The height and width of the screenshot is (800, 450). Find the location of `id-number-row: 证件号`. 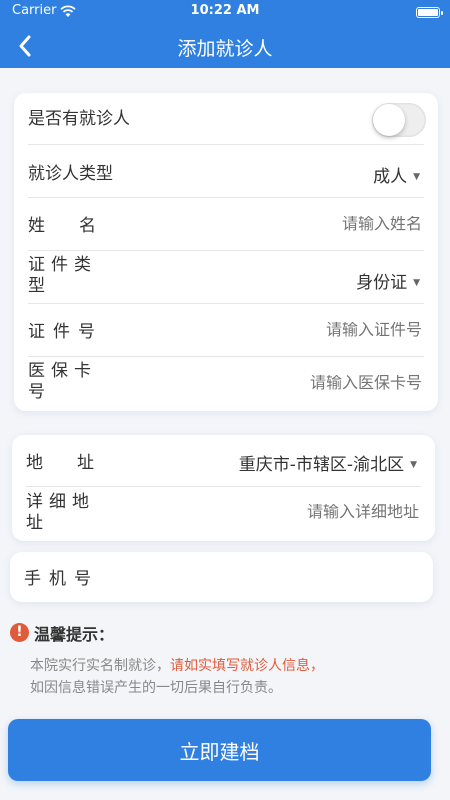

id-number-row: 证件号 is located at coordinates (226, 330).